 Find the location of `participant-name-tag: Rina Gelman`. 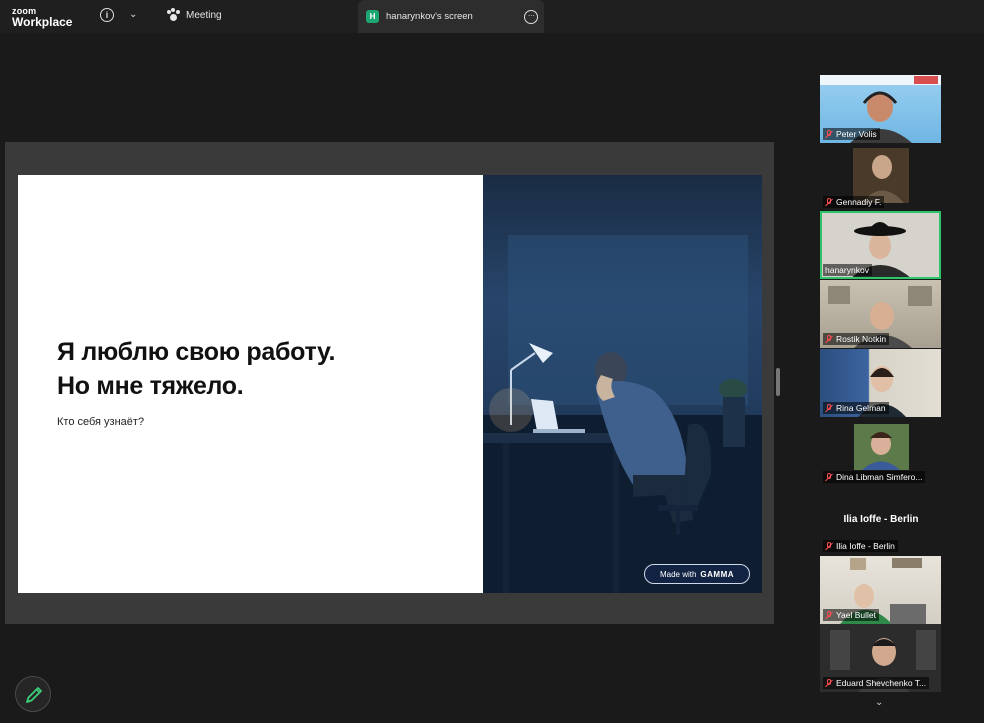

participant-name-tag: Rina Gelman is located at coordinates (856, 408).